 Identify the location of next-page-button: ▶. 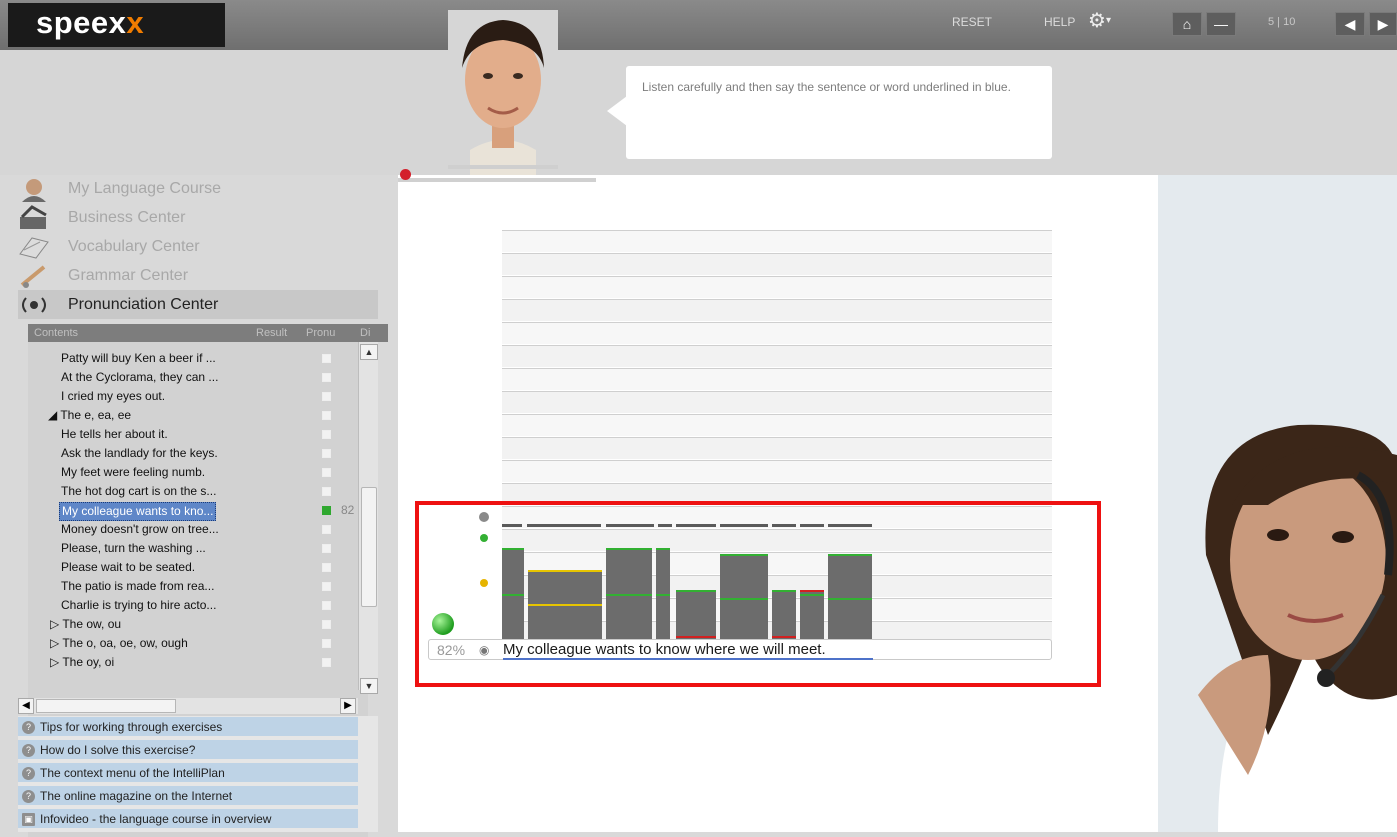
(1383, 24).